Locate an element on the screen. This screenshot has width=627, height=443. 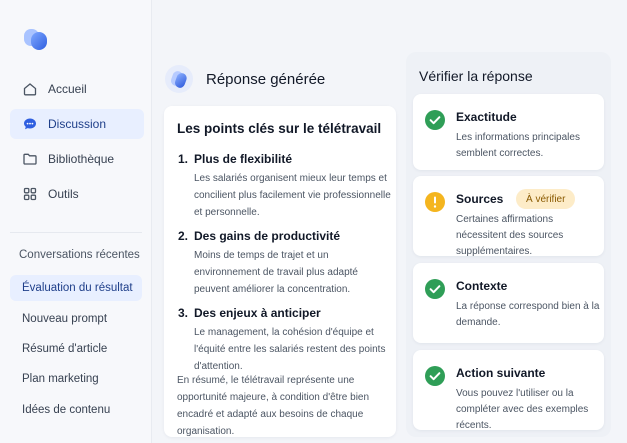
warning-circle-icon is located at coordinates (435, 202).